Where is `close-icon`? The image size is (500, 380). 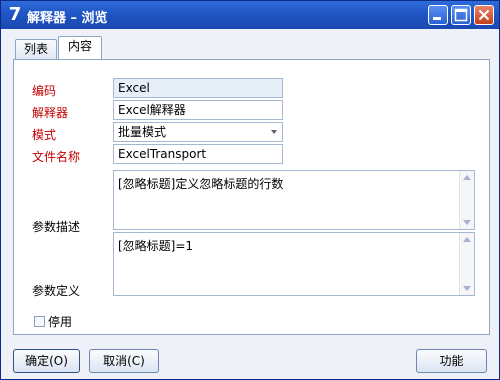 close-icon is located at coordinates (484, 15).